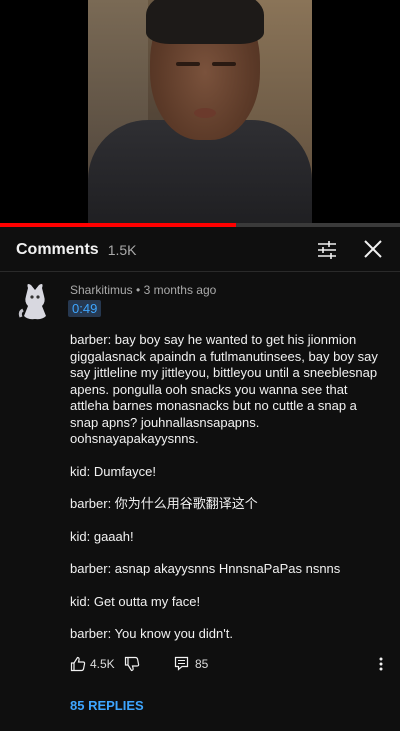 The width and height of the screenshot is (400, 731). What do you see at coordinates (135, 601) in the screenshot?
I see `comment-paragraph: kid: Get outta my face!` at bounding box center [135, 601].